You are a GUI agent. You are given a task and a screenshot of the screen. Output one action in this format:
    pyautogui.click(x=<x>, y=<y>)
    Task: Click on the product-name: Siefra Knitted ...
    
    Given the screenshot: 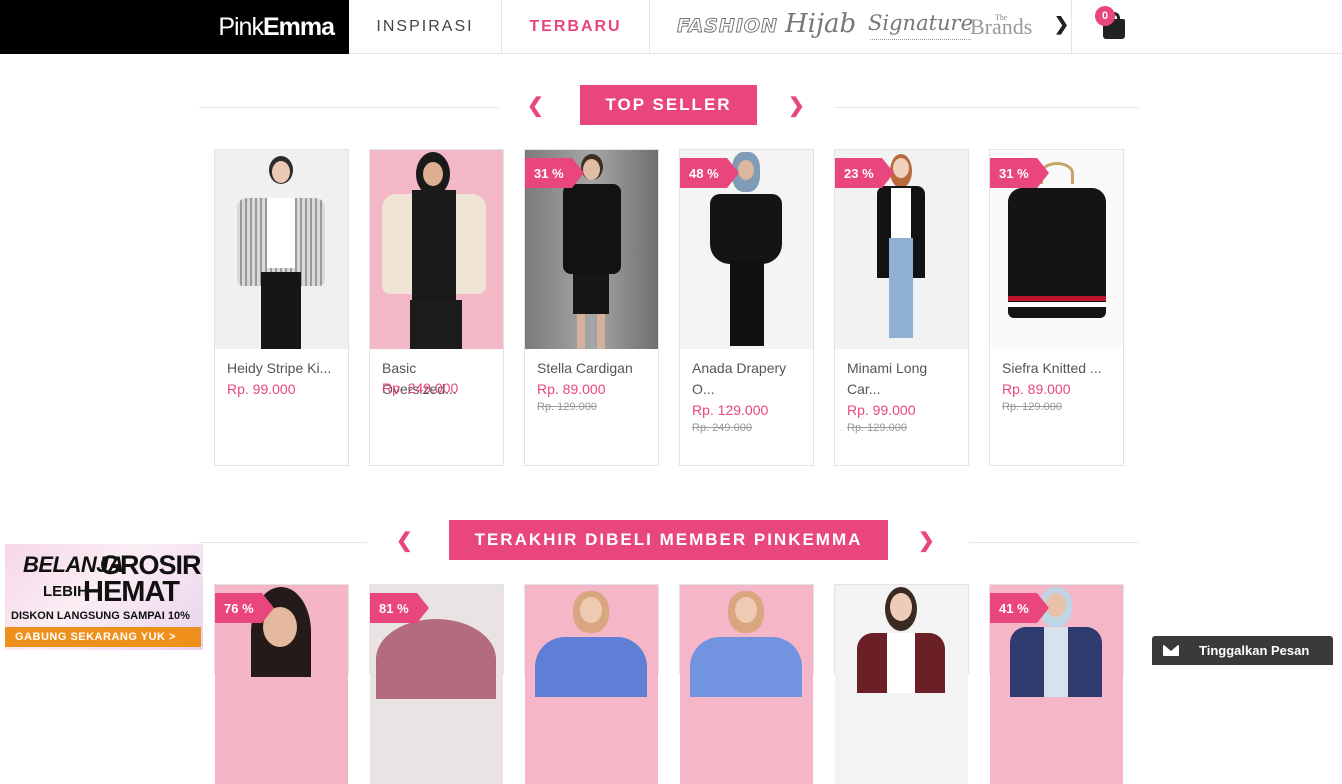 What is the action you would take?
    pyautogui.click(x=1058, y=368)
    